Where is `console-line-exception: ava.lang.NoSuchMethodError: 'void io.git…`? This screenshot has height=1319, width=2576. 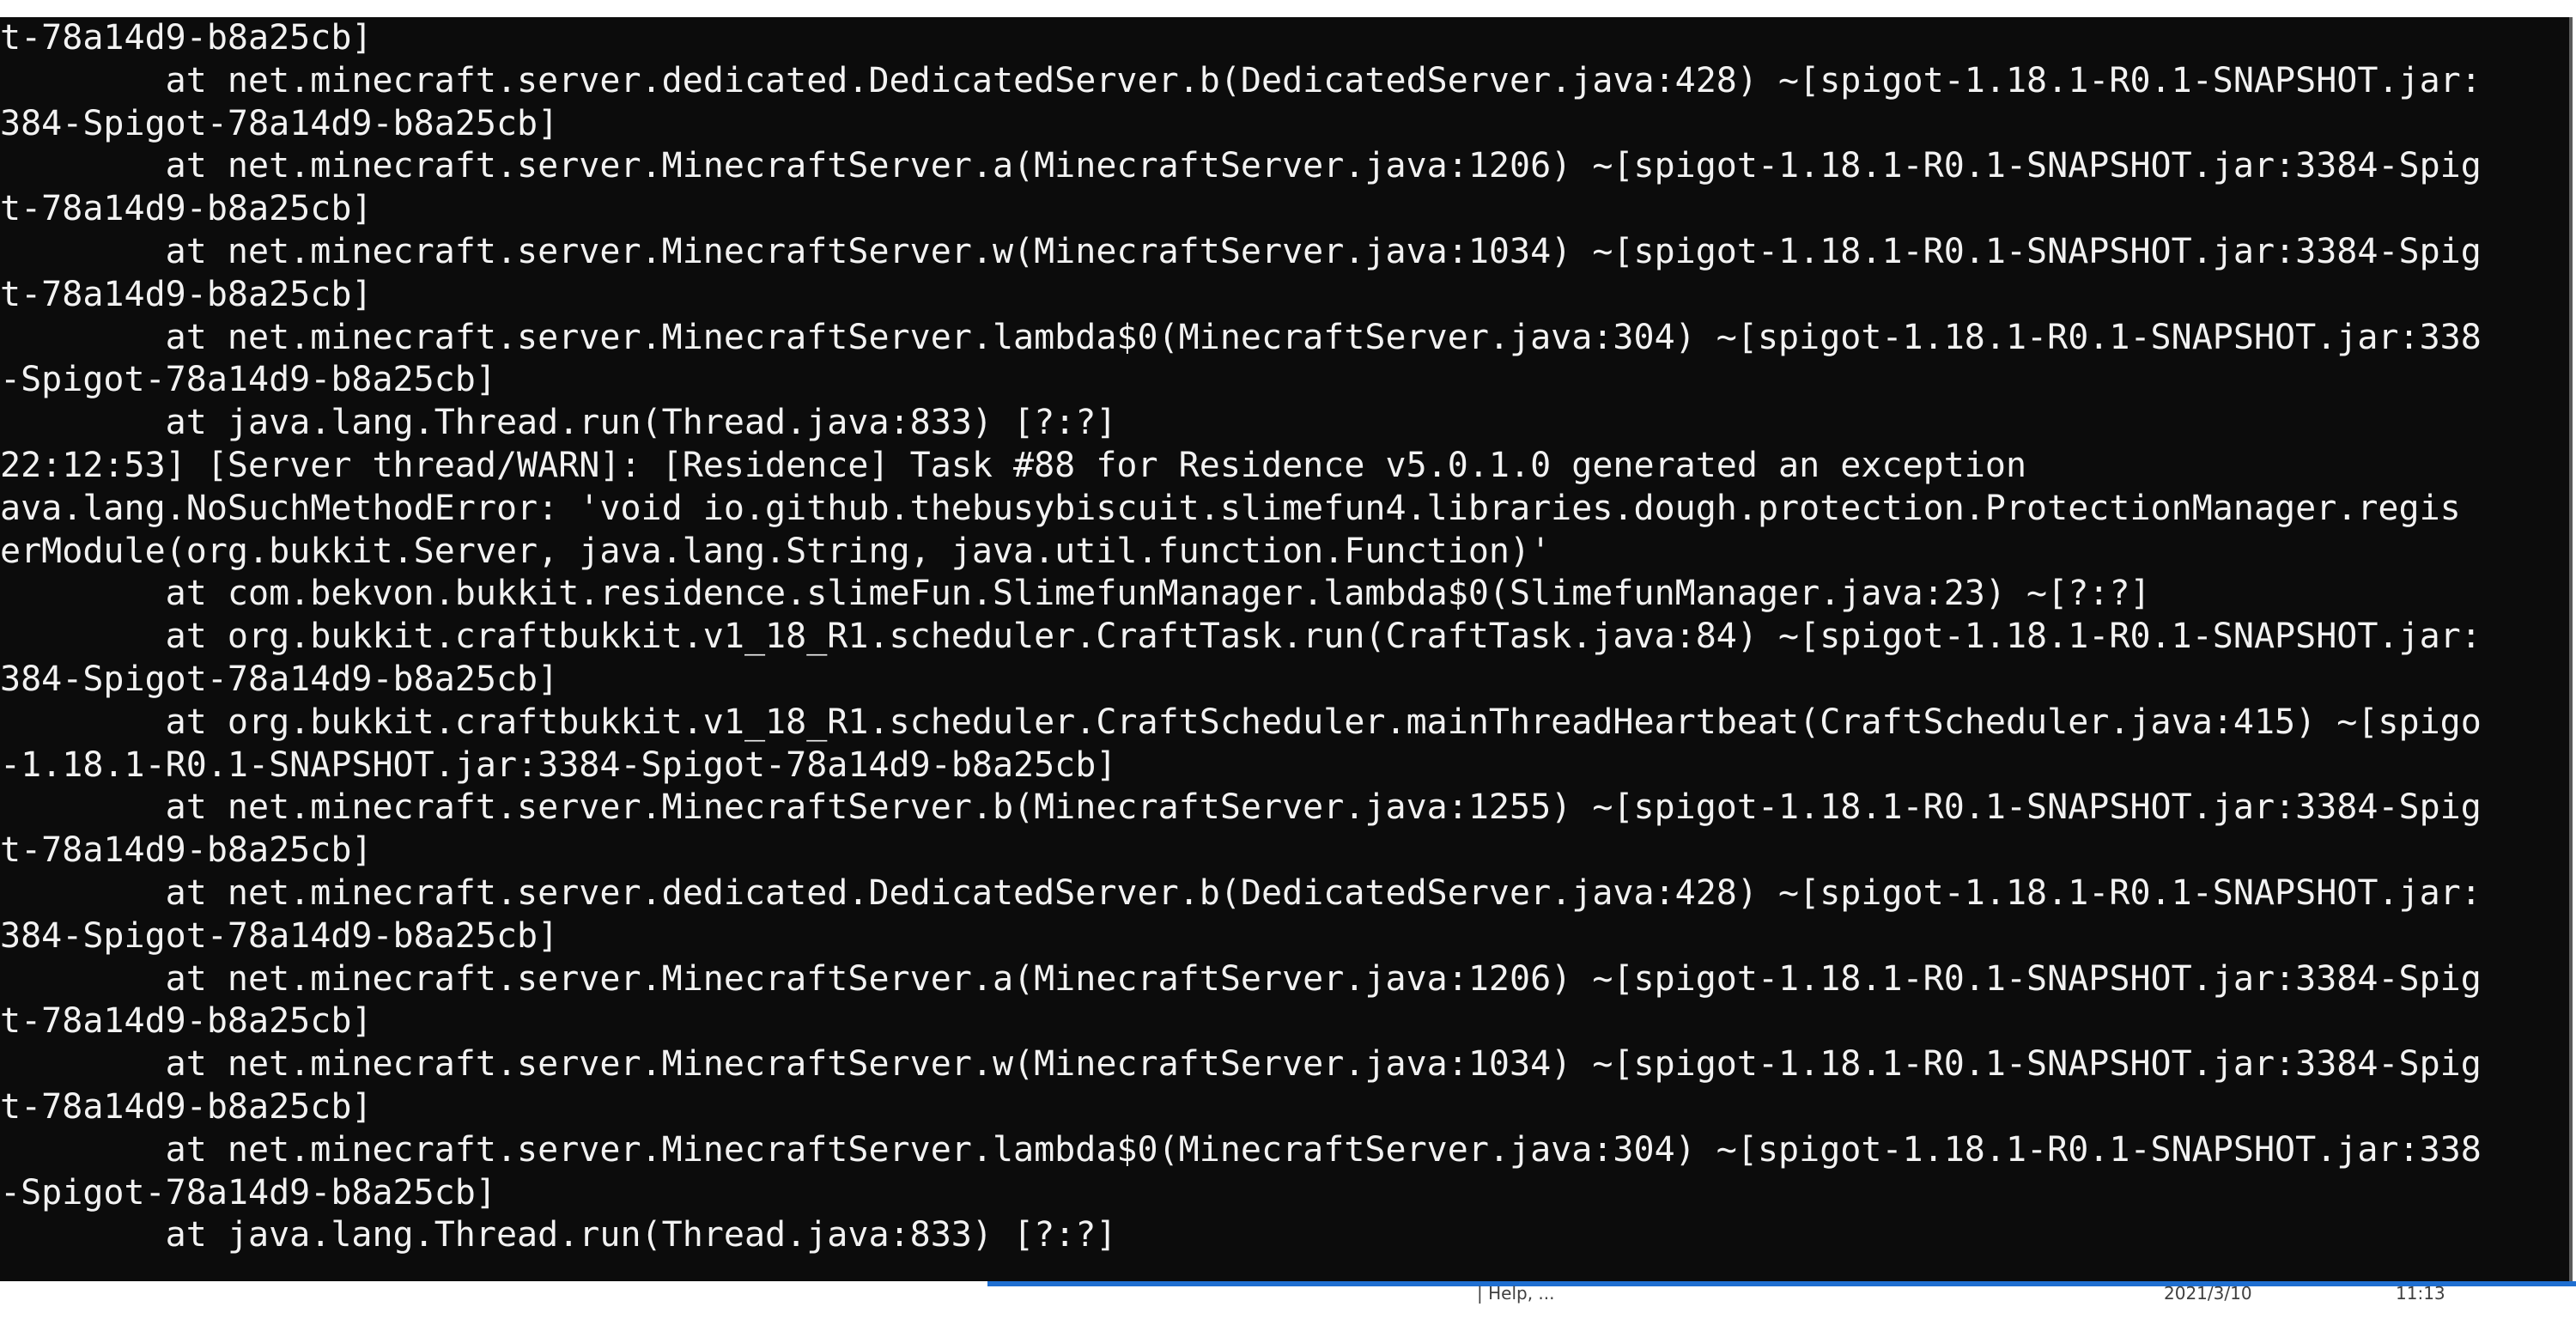
console-line-exception: ava.lang.NoSuchMethodError: 'void io.git… is located at coordinates (1230, 508).